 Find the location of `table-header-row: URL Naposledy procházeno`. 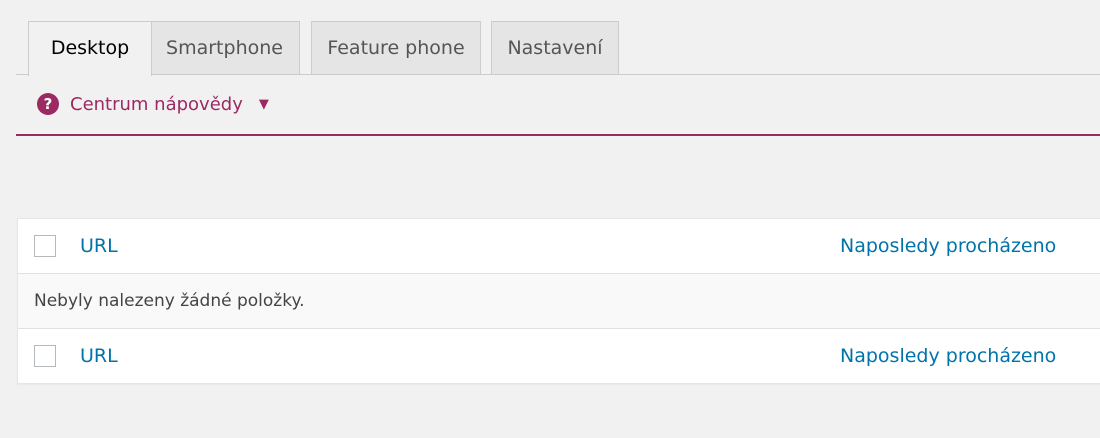

table-header-row: URL Naposledy procházeno is located at coordinates (559, 246).